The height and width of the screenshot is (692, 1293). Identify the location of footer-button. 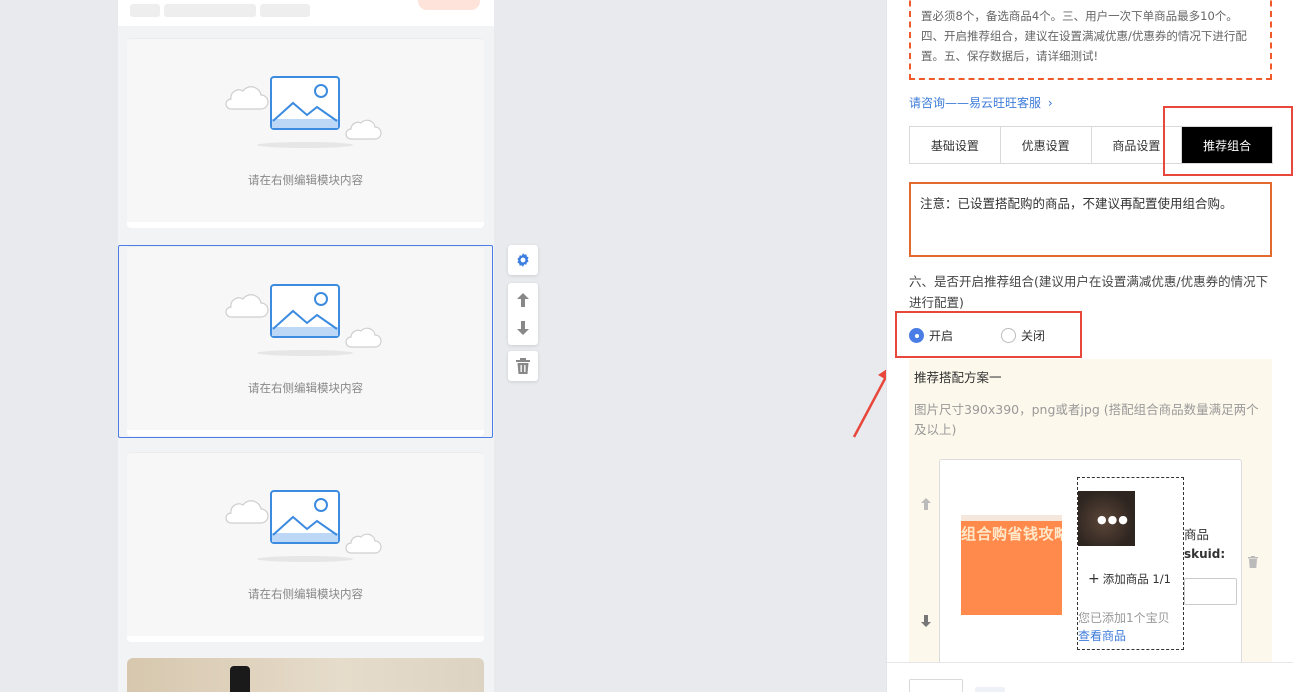
(936, 685).